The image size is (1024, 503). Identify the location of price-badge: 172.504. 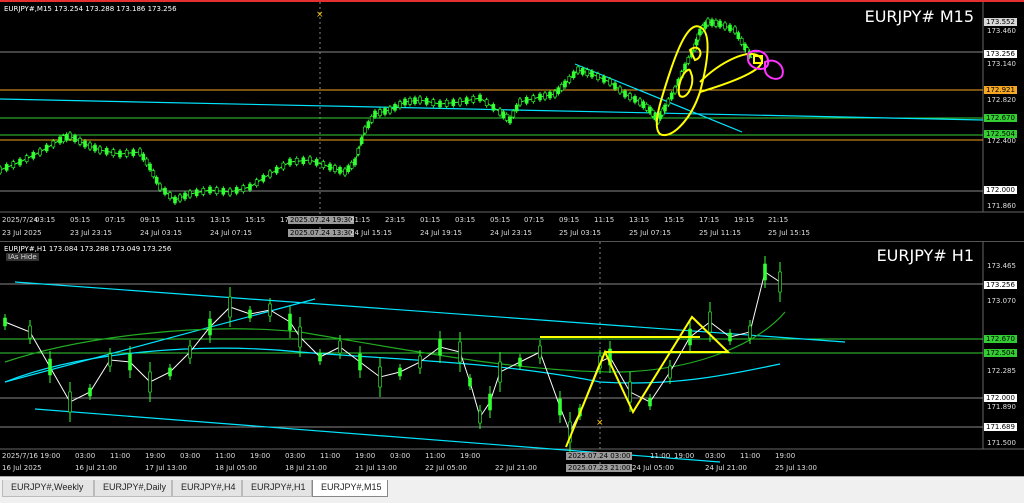
(1000, 134).